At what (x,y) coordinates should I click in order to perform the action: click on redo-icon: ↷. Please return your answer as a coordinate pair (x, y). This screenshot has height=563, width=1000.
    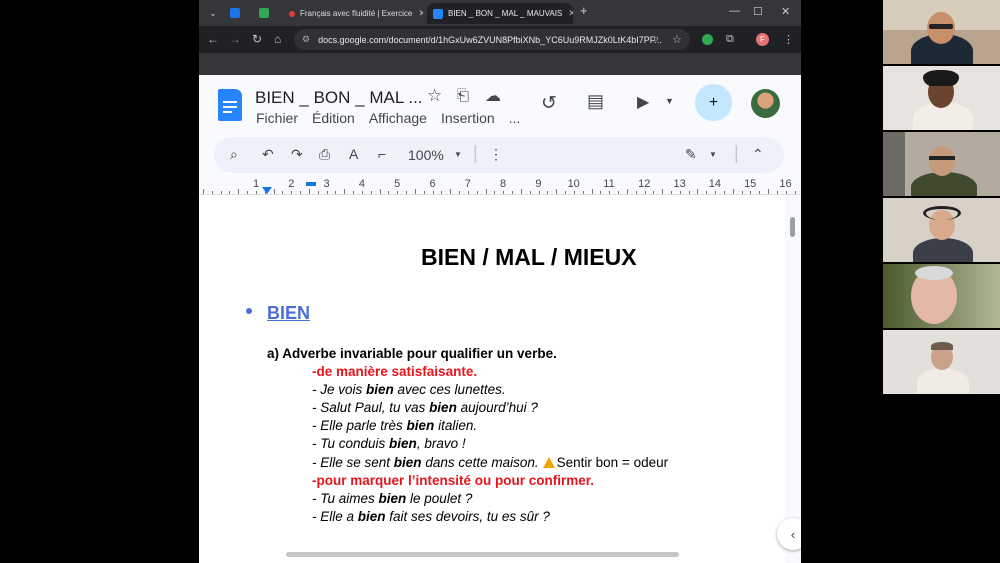
    Looking at the image, I should click on (297, 154).